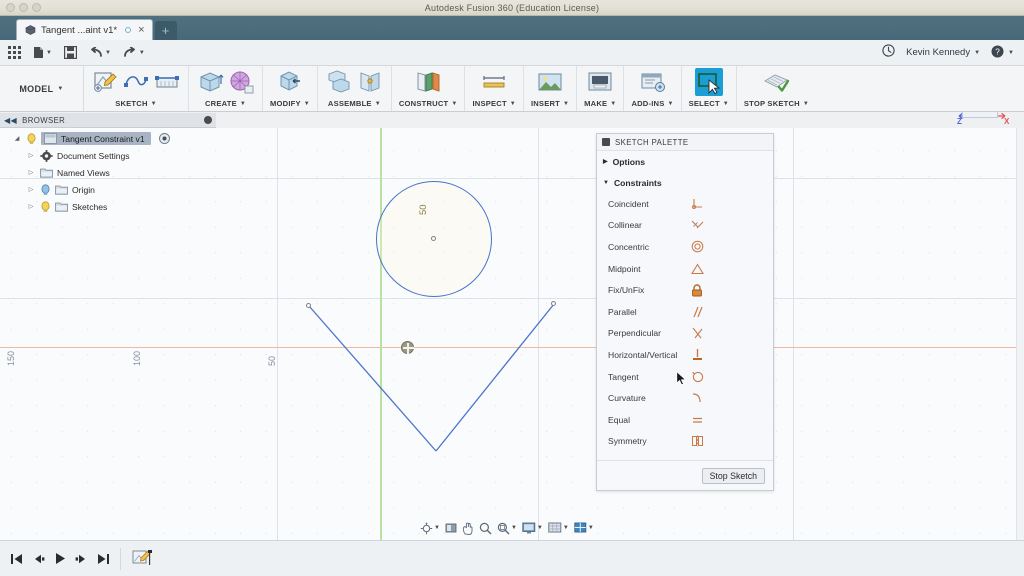 The width and height of the screenshot is (1024, 576). I want to click on mesh-icon, so click(241, 82).